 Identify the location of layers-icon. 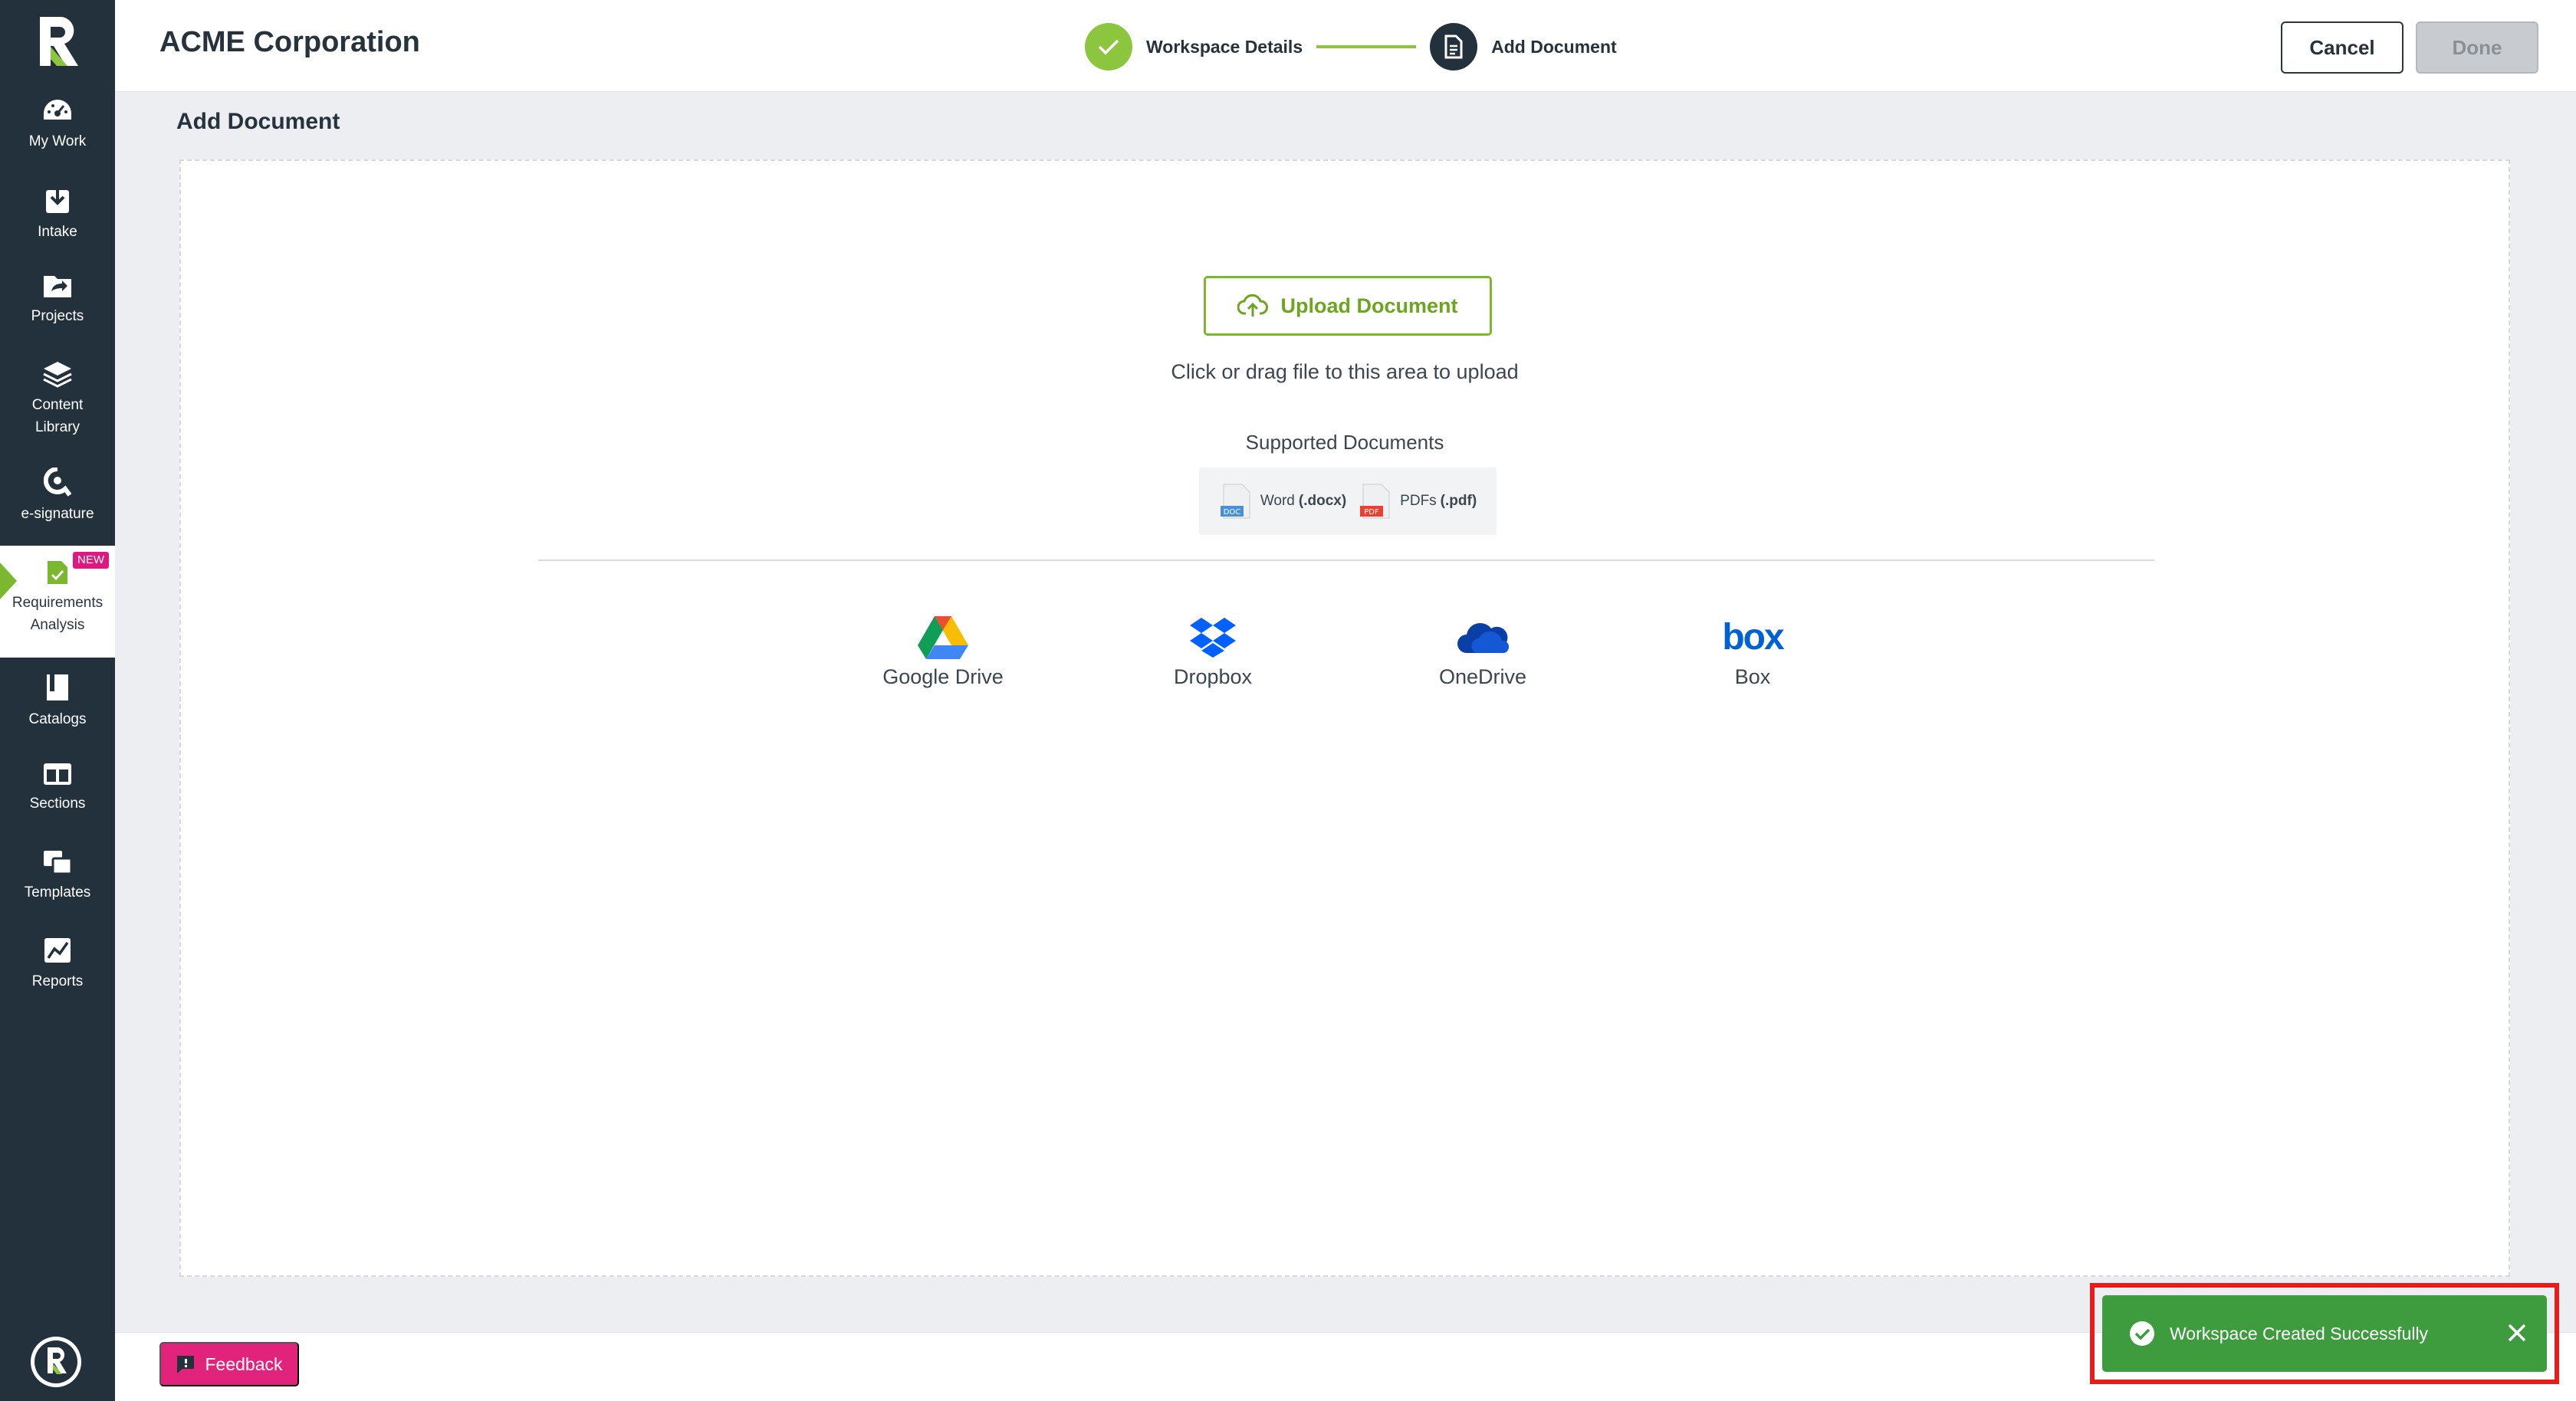
(58, 375).